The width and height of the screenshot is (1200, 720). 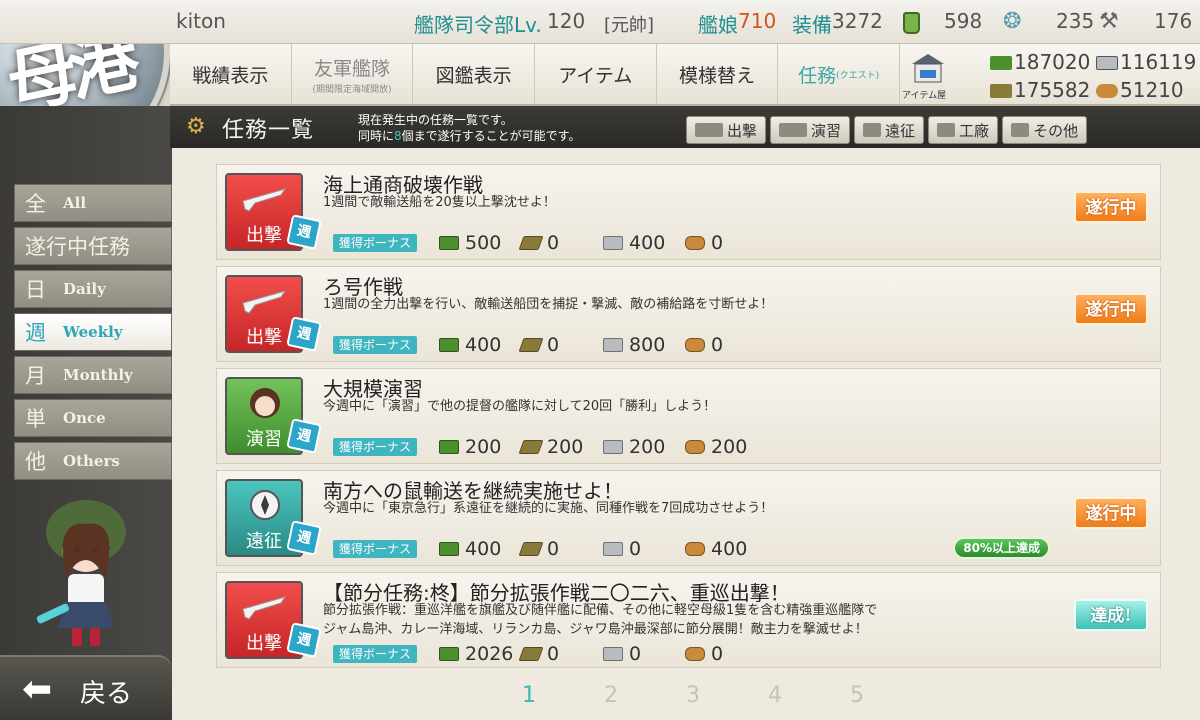 I want to click on page-4: 4, so click(x=795, y=695).